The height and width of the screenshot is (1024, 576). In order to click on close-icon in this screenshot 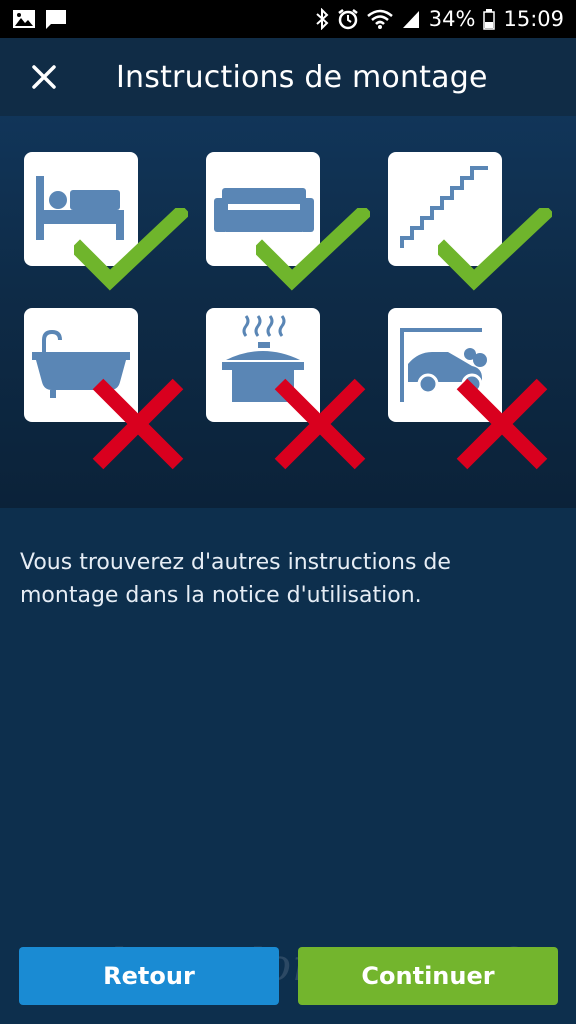, I will do `click(44, 77)`.